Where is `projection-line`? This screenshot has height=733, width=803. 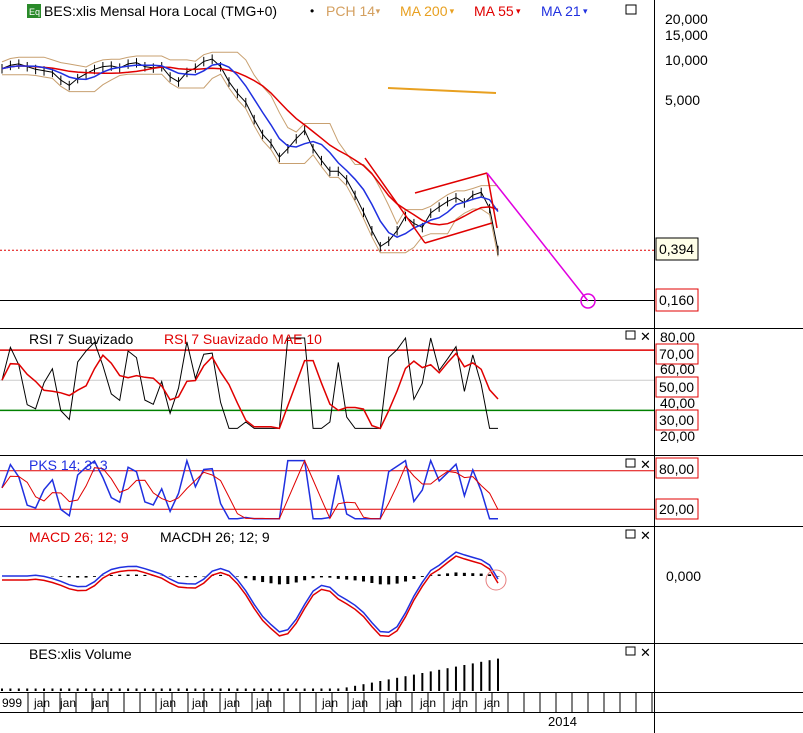 projection-line is located at coordinates (537, 237).